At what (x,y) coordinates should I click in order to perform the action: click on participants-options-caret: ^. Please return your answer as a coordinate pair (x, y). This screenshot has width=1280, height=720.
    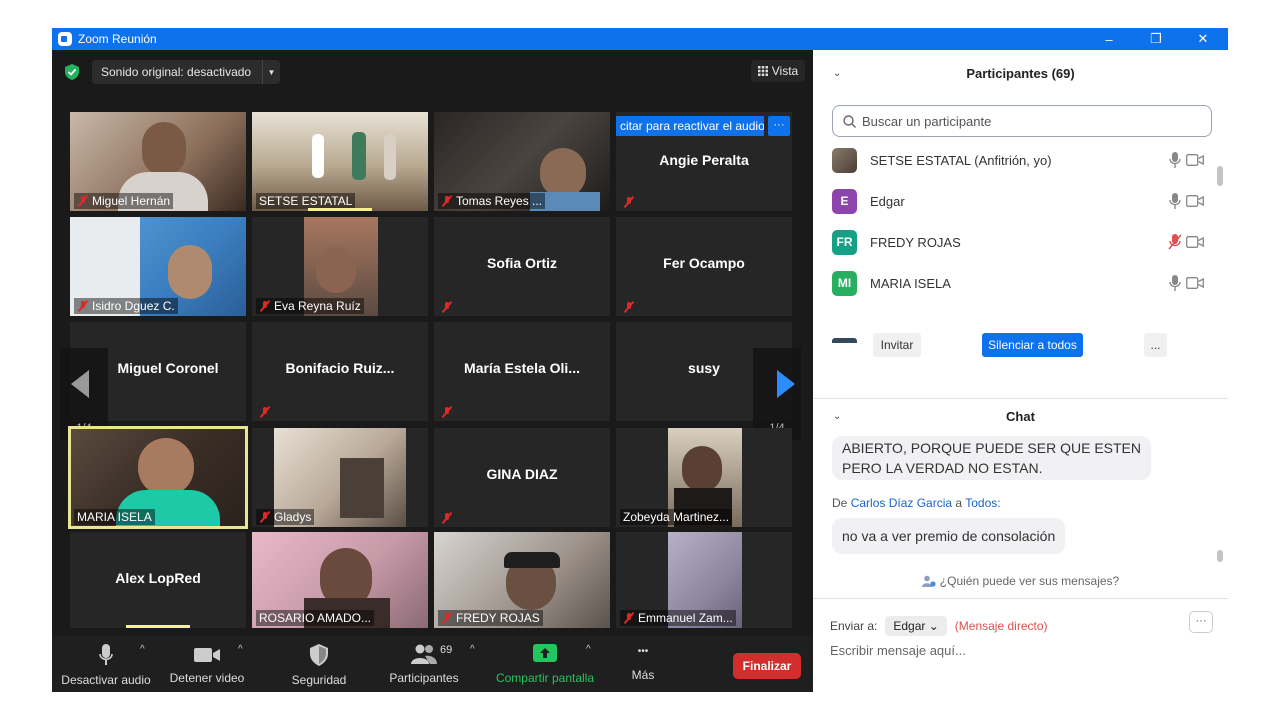
    Looking at the image, I should click on (472, 649).